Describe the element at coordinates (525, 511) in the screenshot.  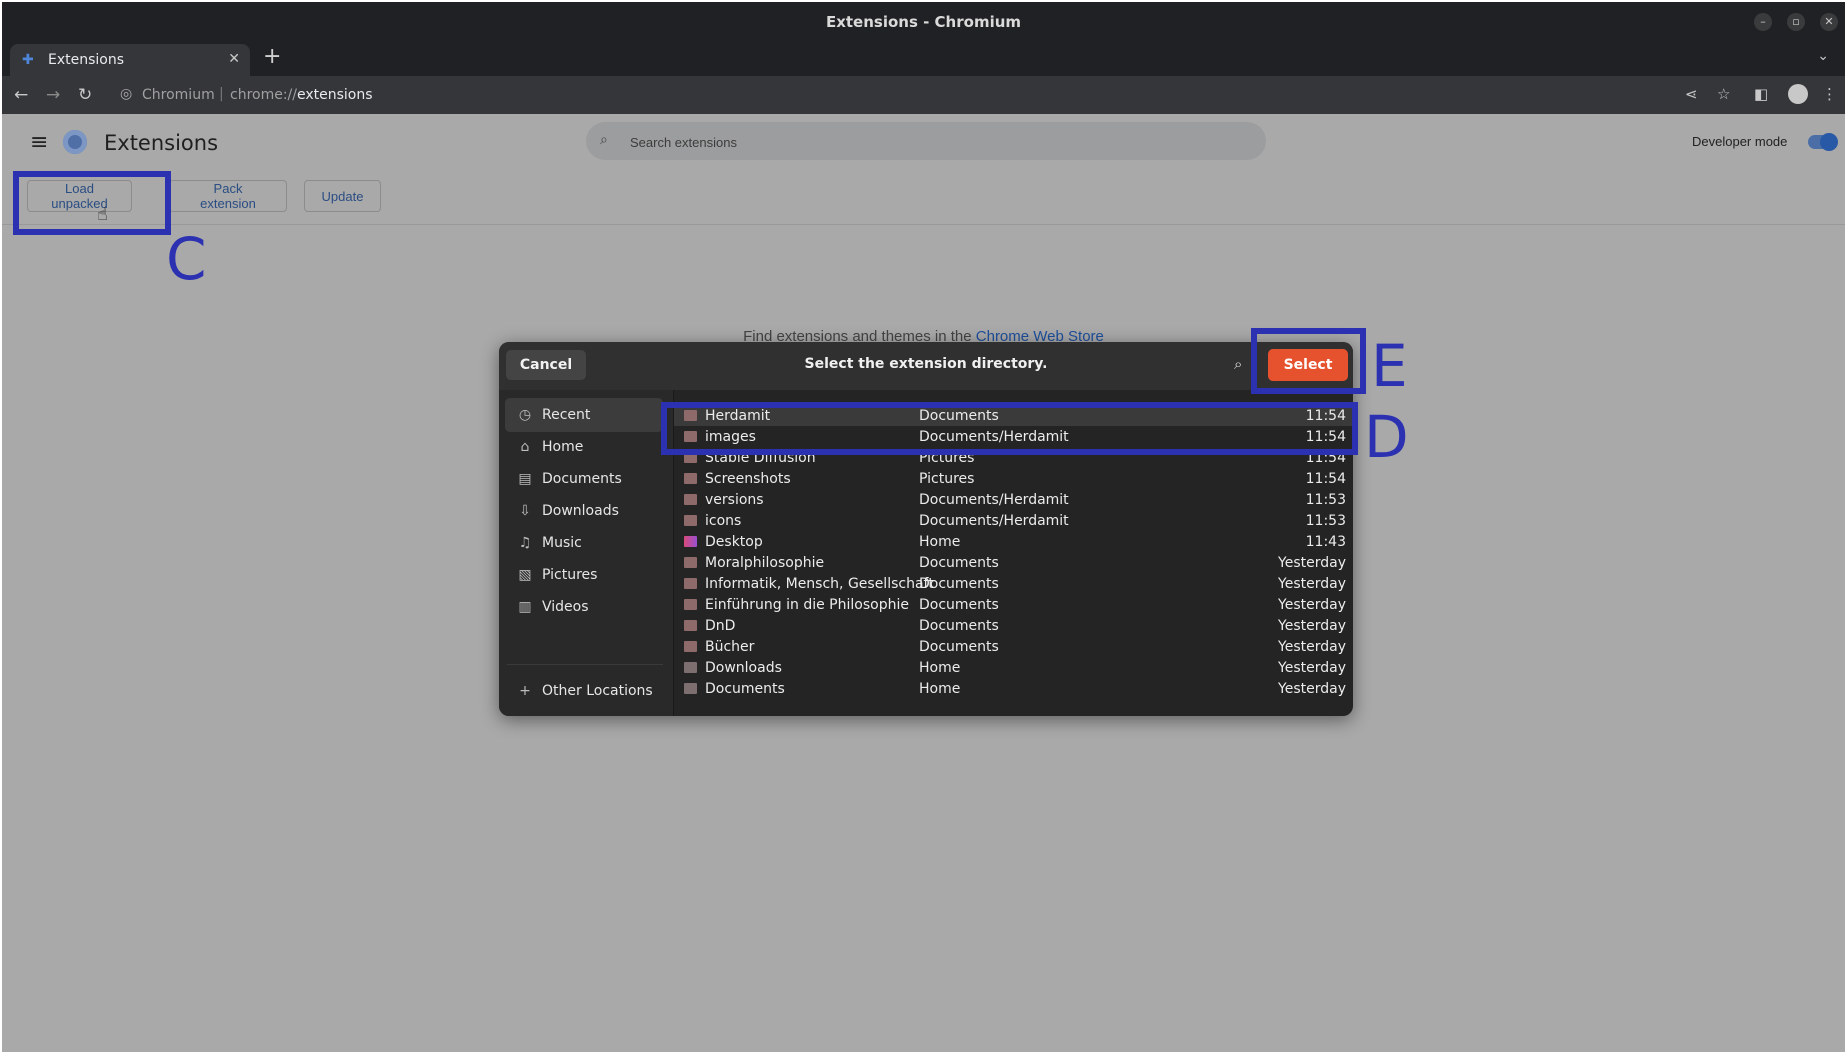
I see `download-icon: ⇩` at that location.